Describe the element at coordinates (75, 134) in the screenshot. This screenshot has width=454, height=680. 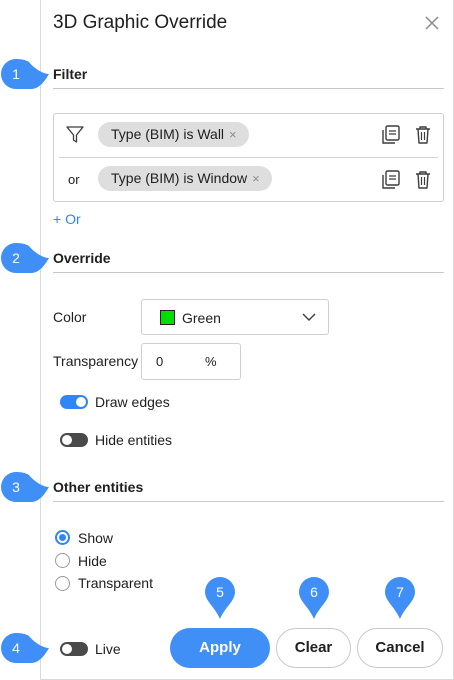
I see `funnel-icon` at that location.